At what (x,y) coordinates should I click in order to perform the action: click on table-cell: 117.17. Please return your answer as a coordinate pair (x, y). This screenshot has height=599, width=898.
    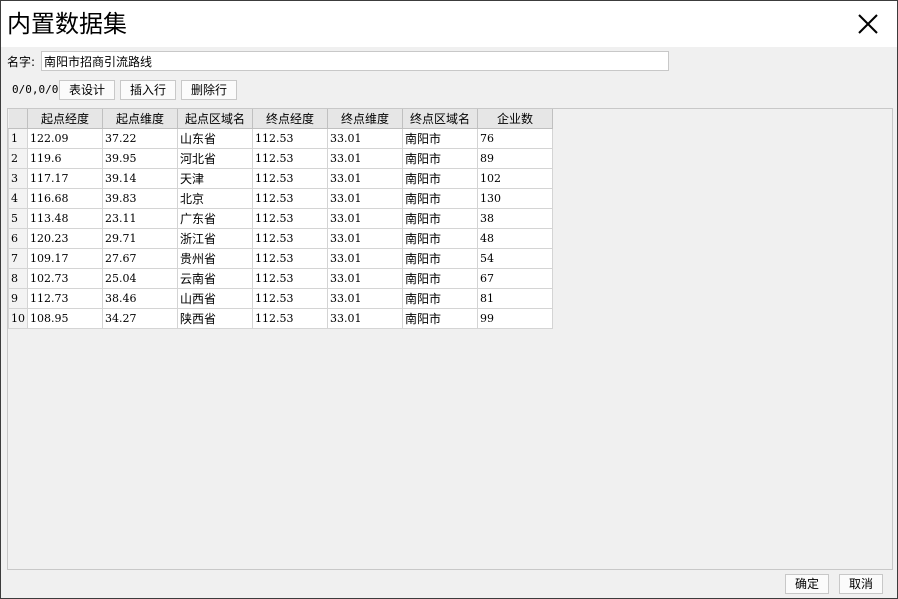
    Looking at the image, I should click on (65, 178).